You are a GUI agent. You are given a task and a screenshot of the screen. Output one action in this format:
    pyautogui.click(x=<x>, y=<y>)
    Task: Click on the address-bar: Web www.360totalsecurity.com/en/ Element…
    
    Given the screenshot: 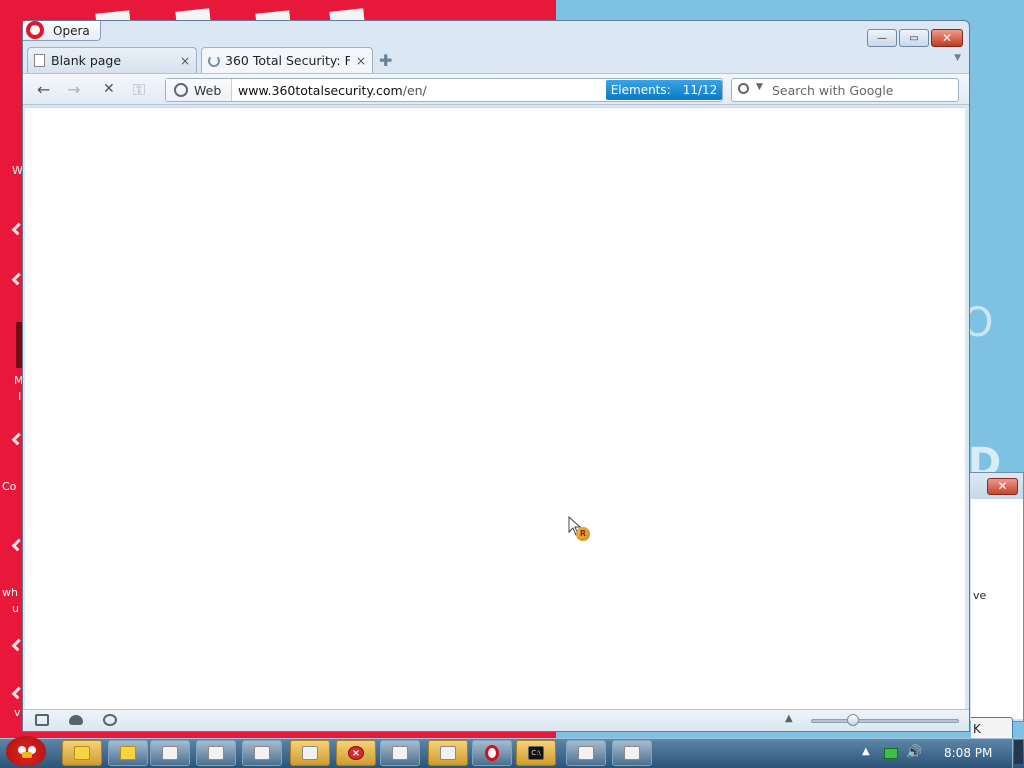 What is the action you would take?
    pyautogui.click(x=444, y=90)
    